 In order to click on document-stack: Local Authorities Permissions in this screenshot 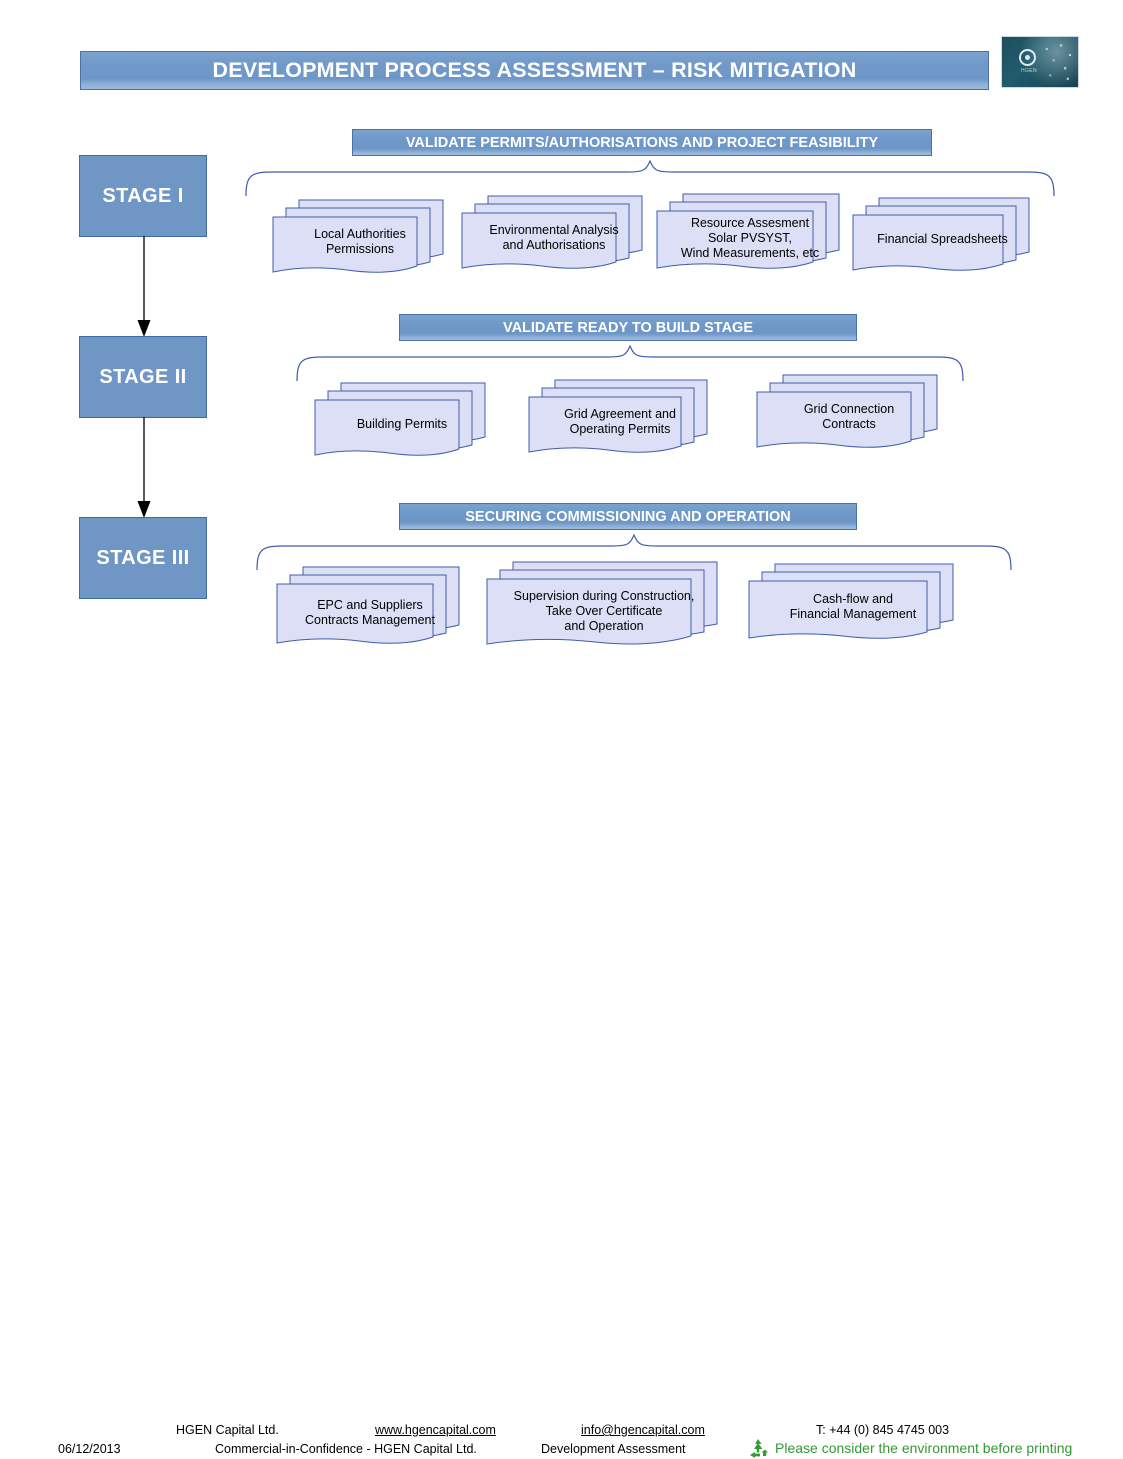, I will do `click(360, 236)`.